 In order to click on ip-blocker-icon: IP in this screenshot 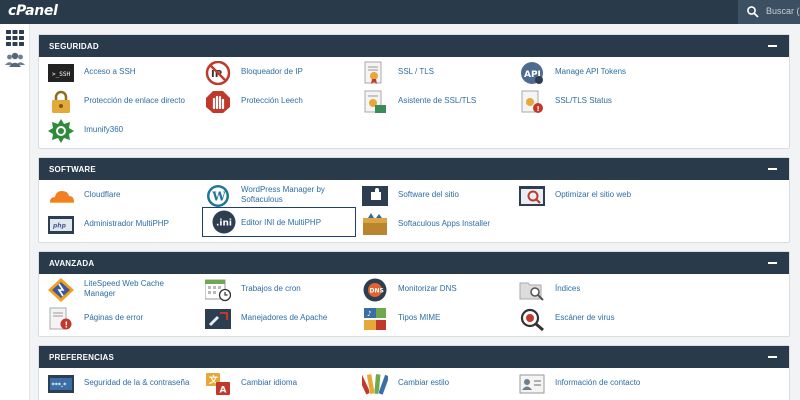, I will do `click(218, 73)`.